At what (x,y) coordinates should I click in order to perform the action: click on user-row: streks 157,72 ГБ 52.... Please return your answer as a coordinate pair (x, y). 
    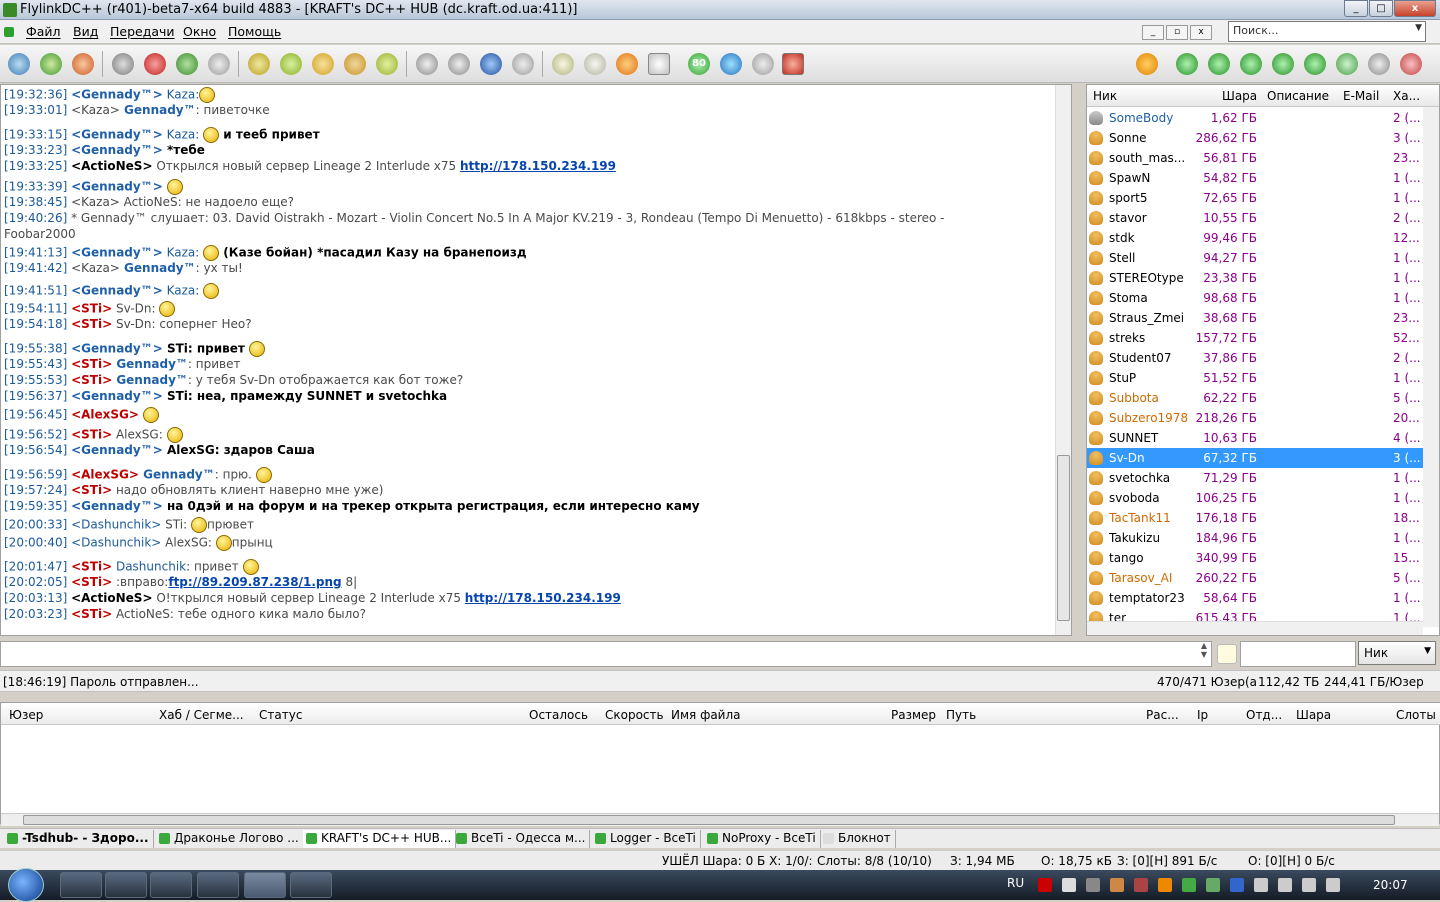
    Looking at the image, I should click on (1255, 338).